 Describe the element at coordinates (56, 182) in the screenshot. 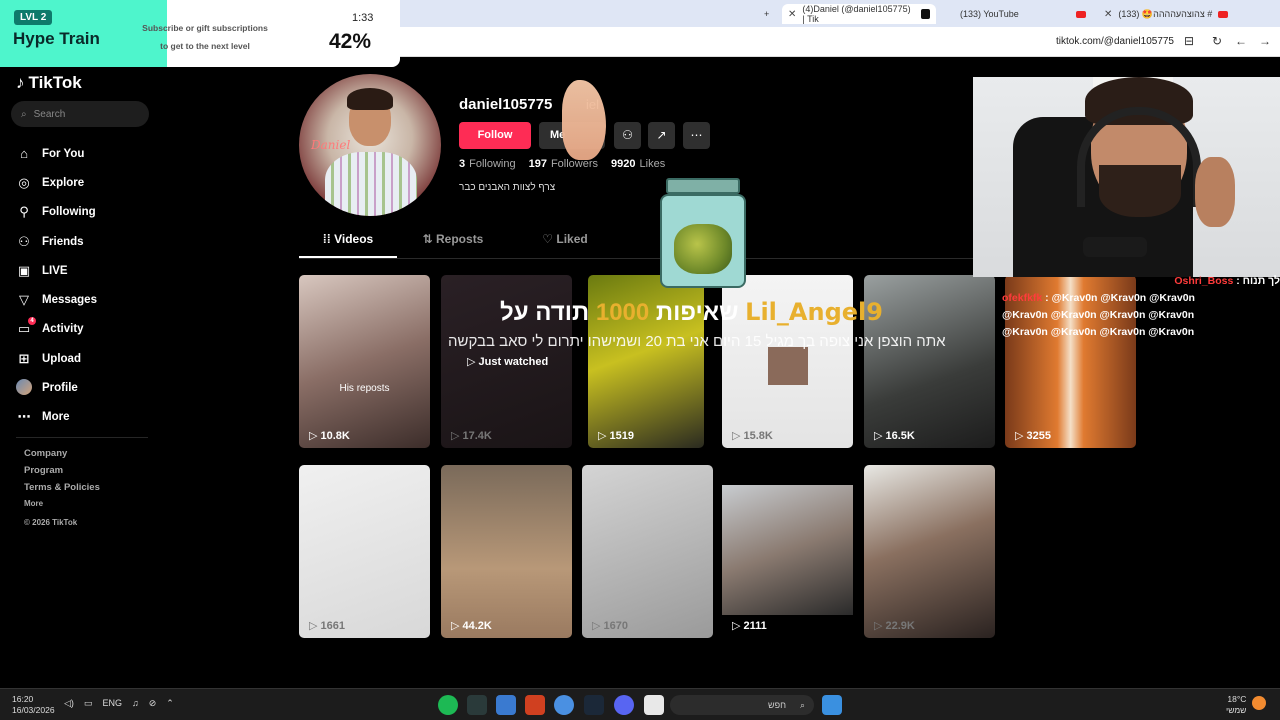

I see `sidebar-item-explore: ◎ Explore` at that location.